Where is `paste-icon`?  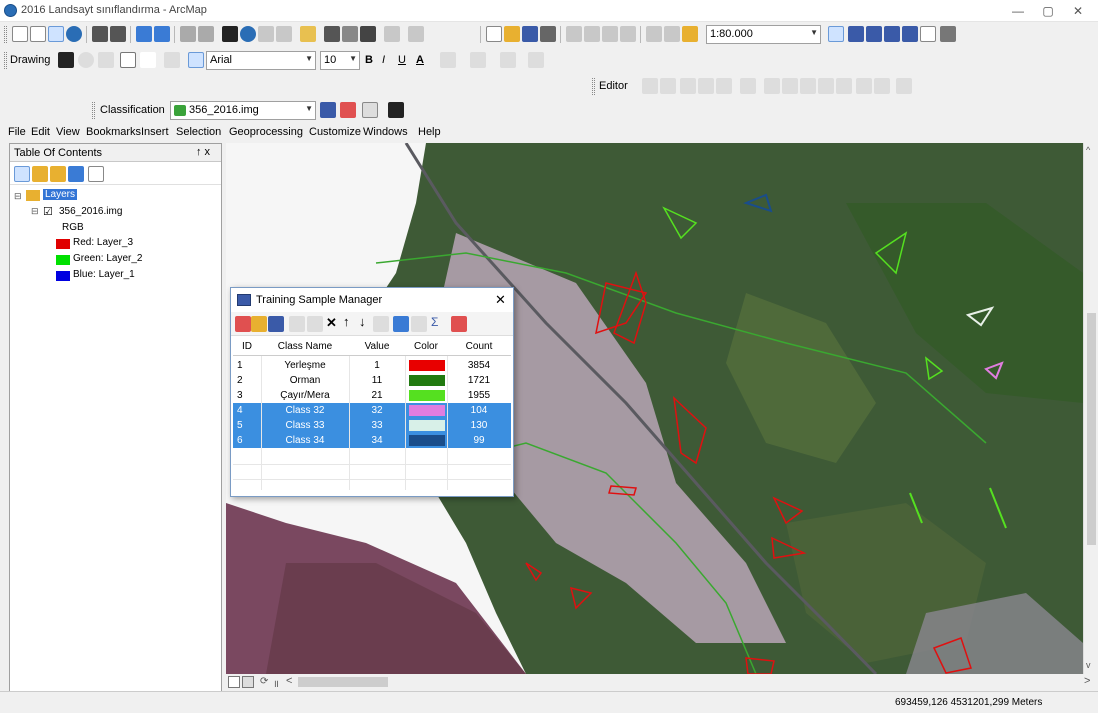 paste-icon is located at coordinates (610, 34).